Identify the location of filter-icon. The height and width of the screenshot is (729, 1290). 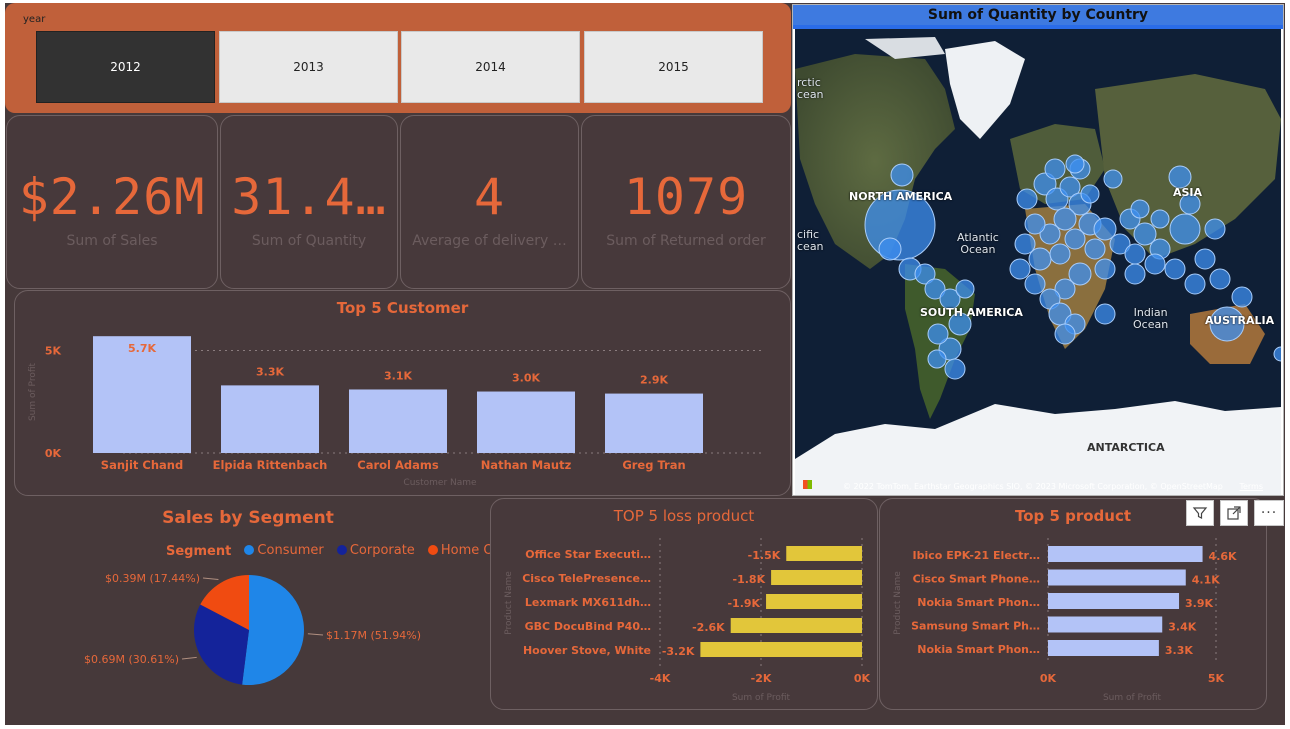
(1200, 513).